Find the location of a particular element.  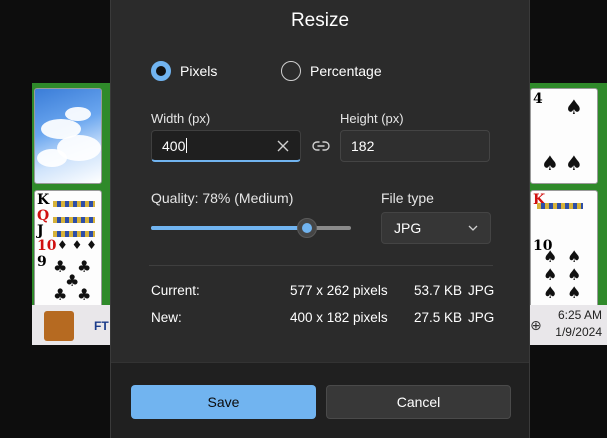

clock-date: 1/9/2024 is located at coordinates (578, 332).